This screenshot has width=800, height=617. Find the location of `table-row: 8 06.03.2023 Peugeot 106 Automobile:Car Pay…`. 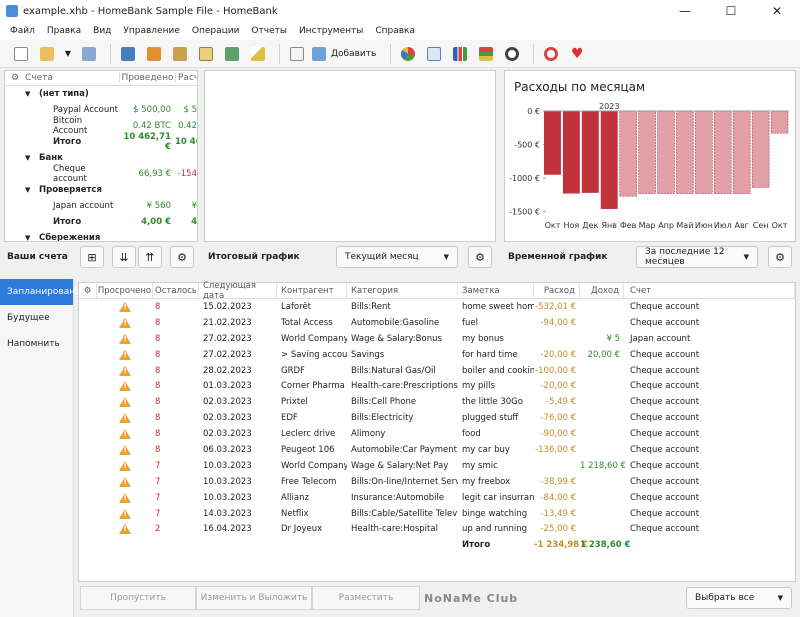

table-row: 8 06.03.2023 Peugeot 106 Automobile:Car Pay… is located at coordinates (437, 450).